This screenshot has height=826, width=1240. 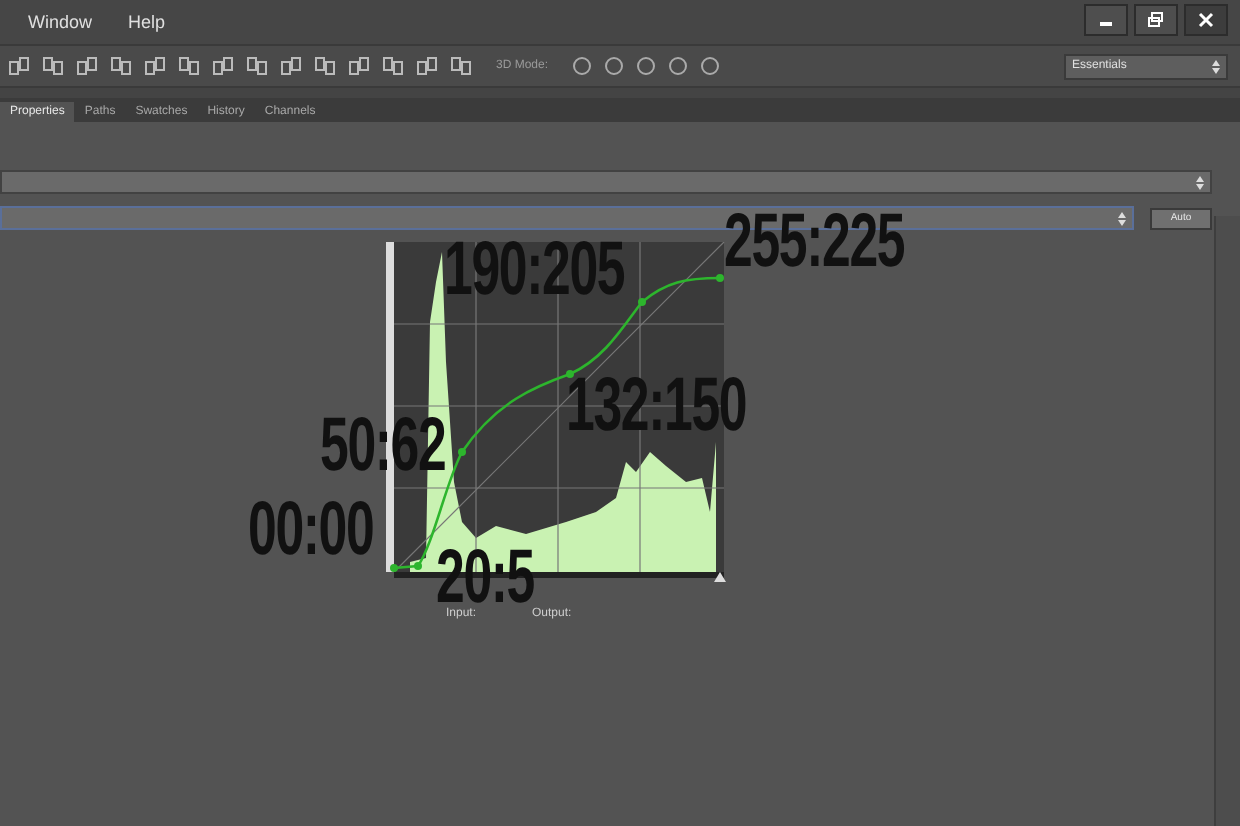 What do you see at coordinates (60, 22) in the screenshot?
I see `menu-item: Window` at bounding box center [60, 22].